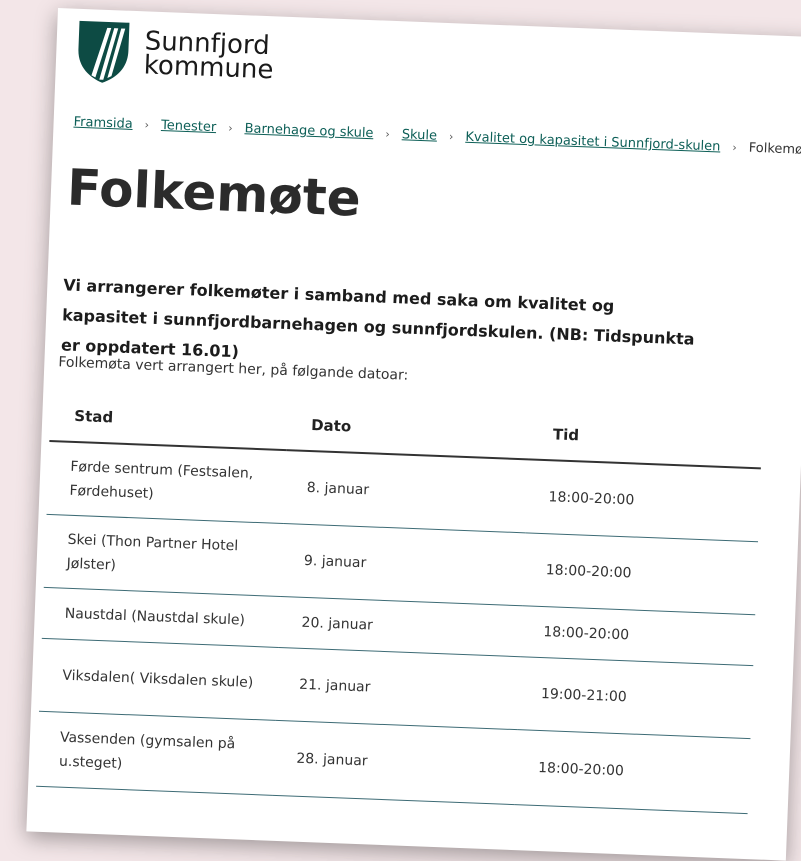  What do you see at coordinates (593, 142) in the screenshot?
I see `breadcrumb-link-kvalitet: Kvalitet og kapasitet i Sunnfjord-skulen` at bounding box center [593, 142].